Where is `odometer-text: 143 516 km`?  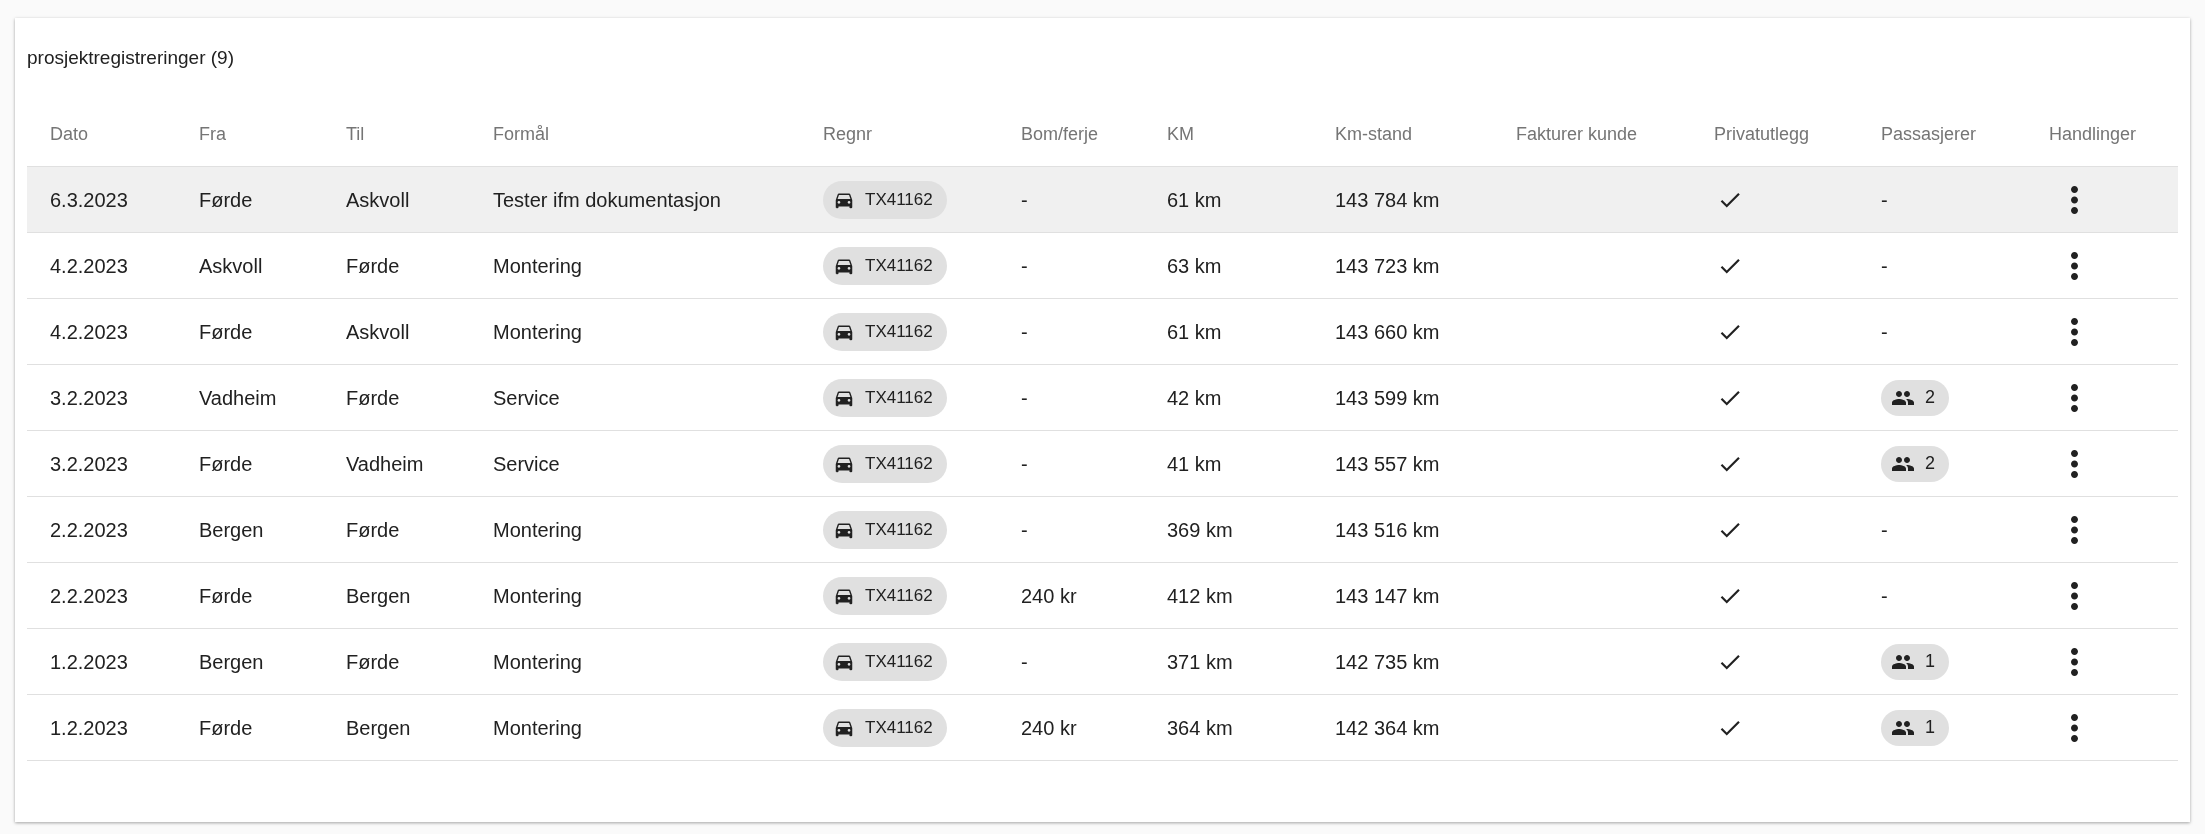 odometer-text: 143 516 km is located at coordinates (1387, 530).